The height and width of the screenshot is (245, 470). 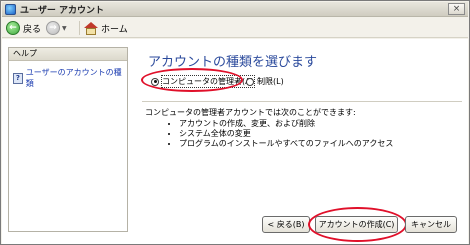 I want to click on title-bar: ユーザー アカウント ×, so click(x=235, y=9).